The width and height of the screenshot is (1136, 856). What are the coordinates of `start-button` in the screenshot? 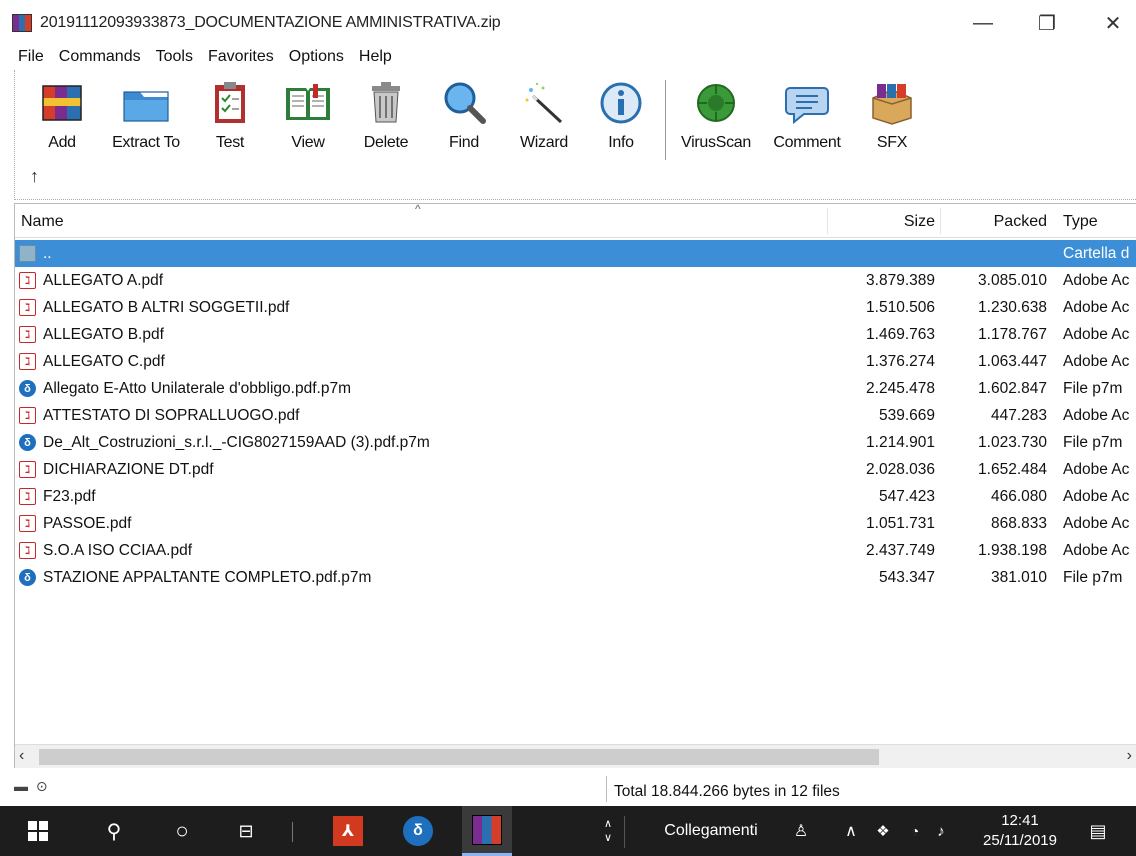 It's located at (38, 831).